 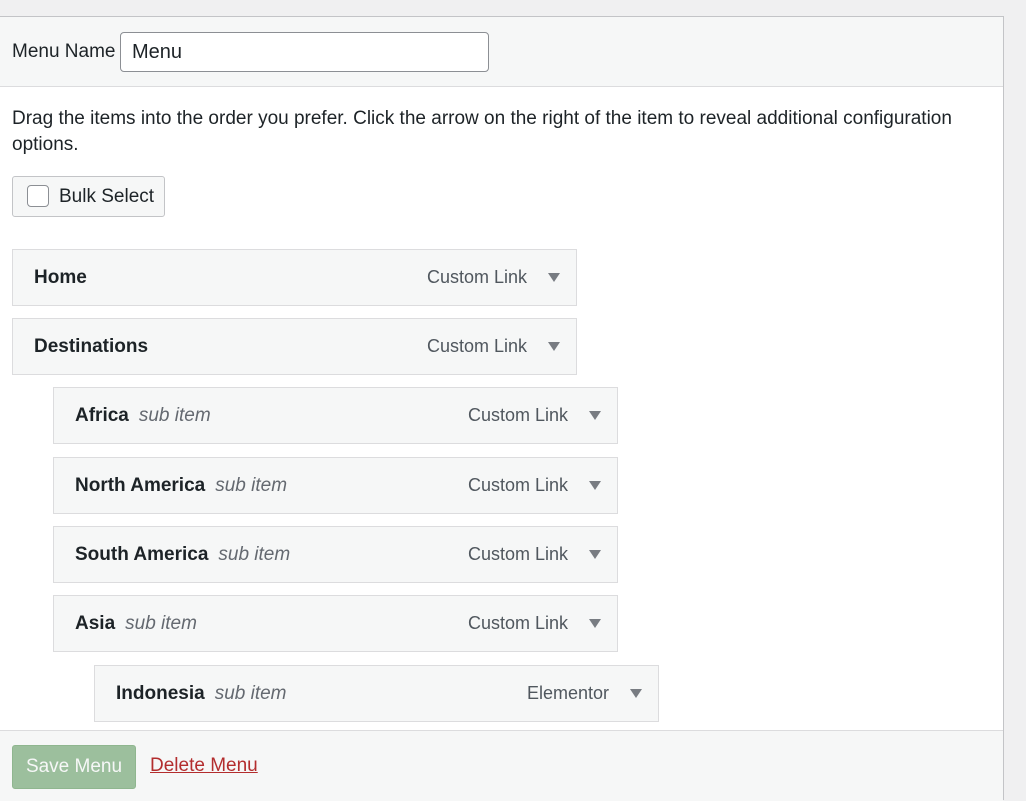 I want to click on delete-menu-link: Delete Menu, so click(x=204, y=766).